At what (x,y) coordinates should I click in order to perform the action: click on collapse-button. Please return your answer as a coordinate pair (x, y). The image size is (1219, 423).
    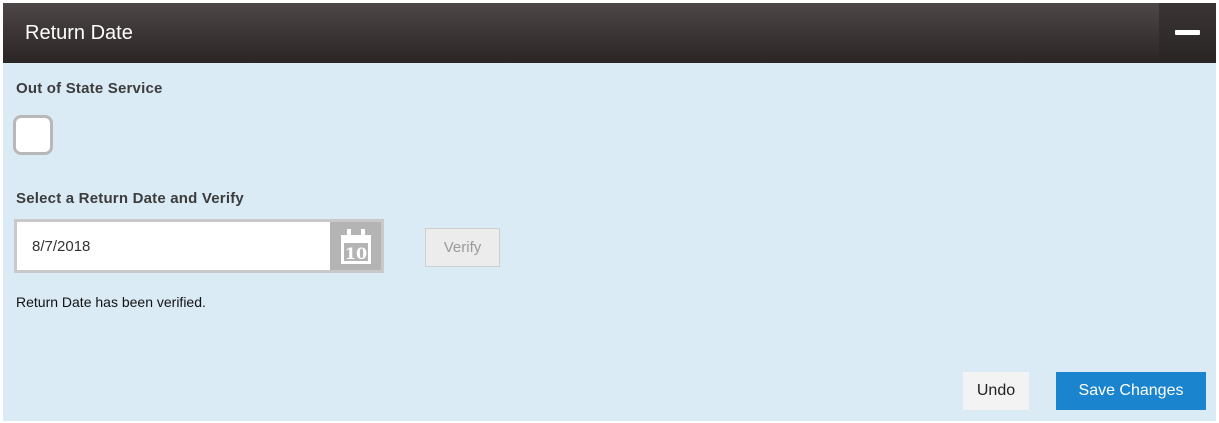
    Looking at the image, I should click on (1187, 33).